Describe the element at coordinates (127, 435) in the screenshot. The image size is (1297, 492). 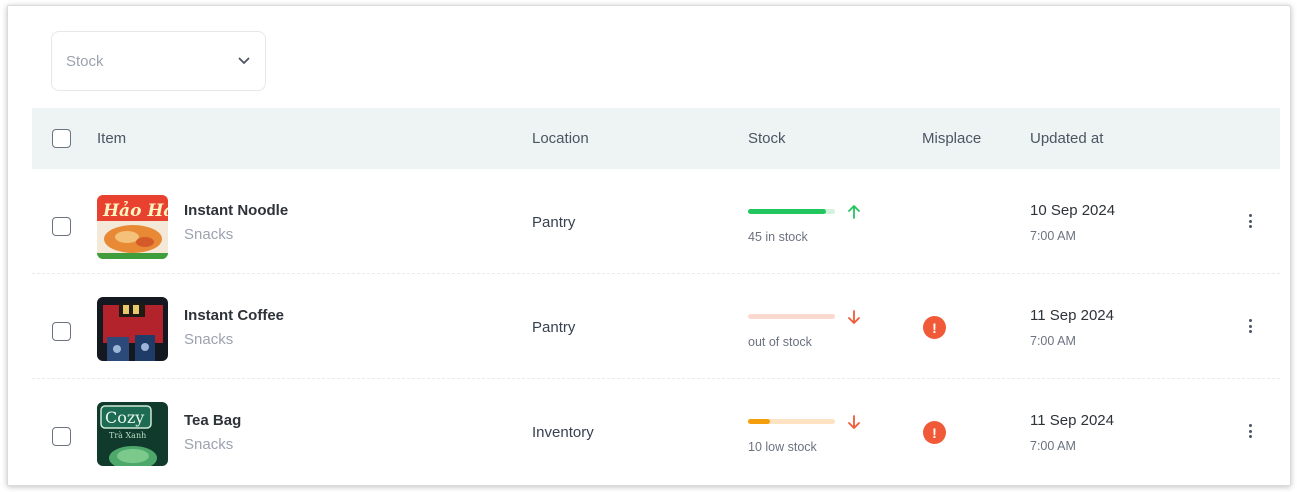
I see `svg-text: Trà Xanh` at that location.